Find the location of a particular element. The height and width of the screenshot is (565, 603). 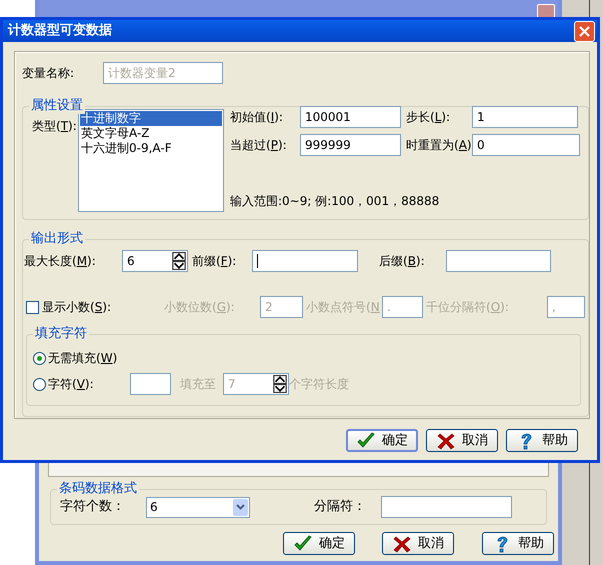

text-field: 100001 is located at coordinates (350, 117).